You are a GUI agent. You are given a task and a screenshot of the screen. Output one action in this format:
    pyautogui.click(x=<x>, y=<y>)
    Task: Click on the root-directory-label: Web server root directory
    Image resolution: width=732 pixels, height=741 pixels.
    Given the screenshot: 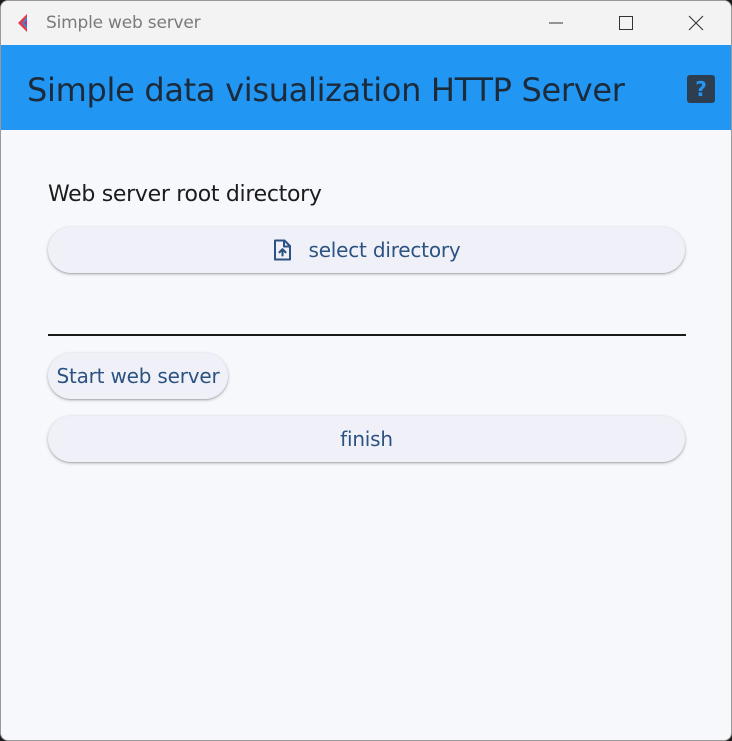 What is the action you would take?
    pyautogui.click(x=185, y=194)
    